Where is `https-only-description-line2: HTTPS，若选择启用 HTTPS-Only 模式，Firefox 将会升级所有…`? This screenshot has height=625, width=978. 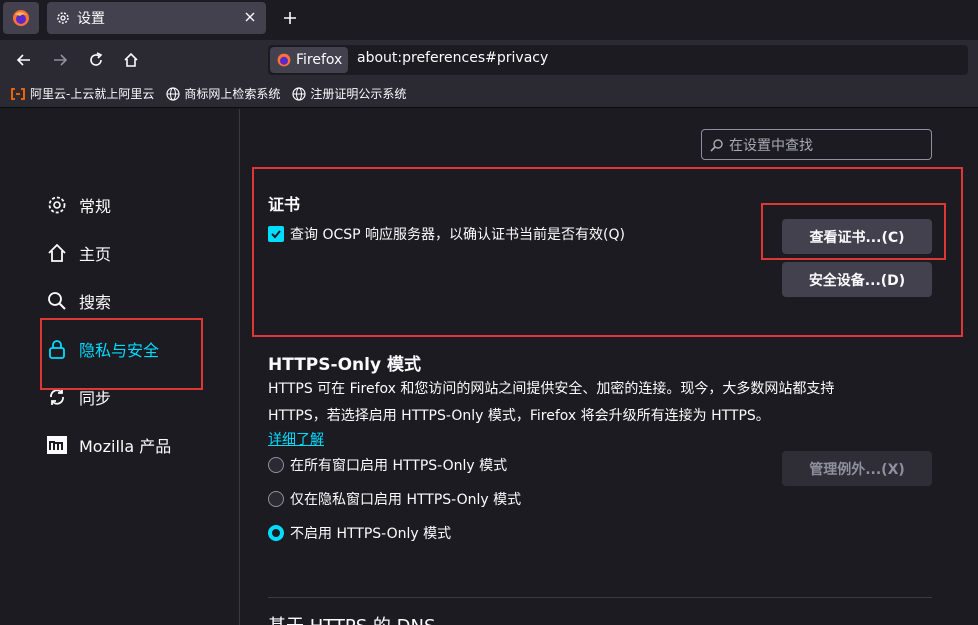 https-only-description-line2: HTTPS，若选择启用 HTTPS-Only 模式，Firefox 将会升级所有… is located at coordinates (519, 416).